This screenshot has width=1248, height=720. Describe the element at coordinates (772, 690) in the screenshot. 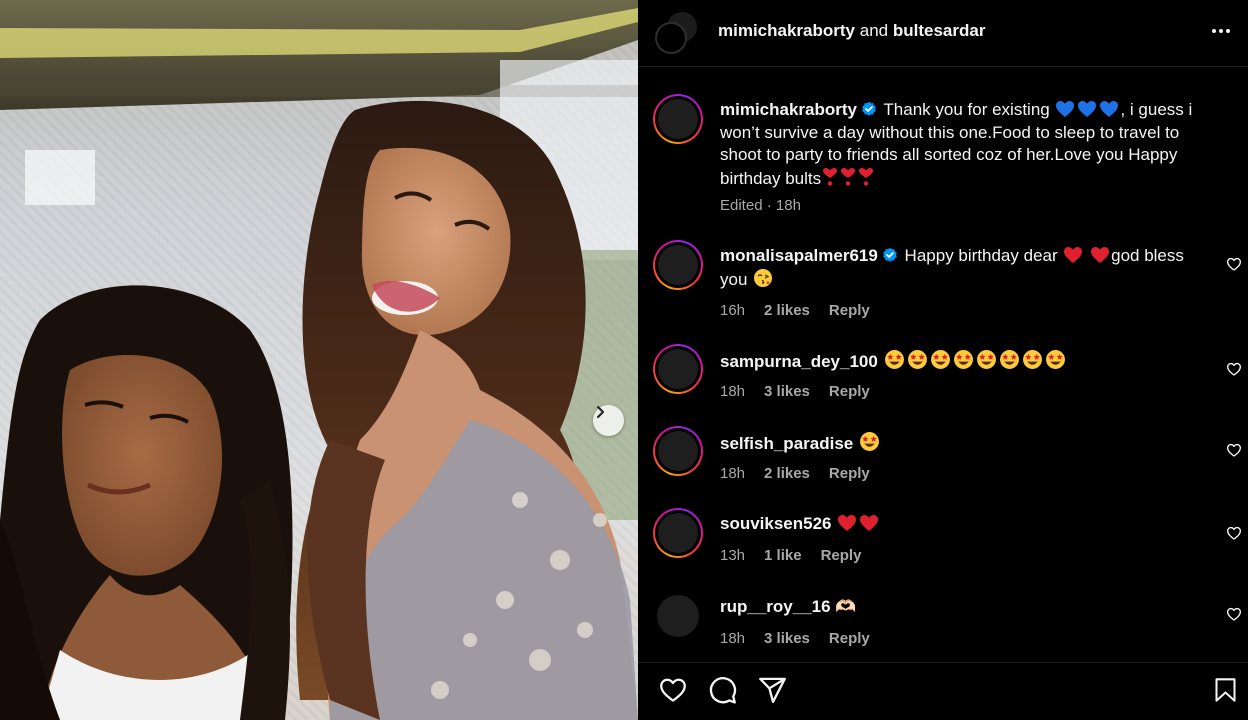

I see `share-icon` at that location.